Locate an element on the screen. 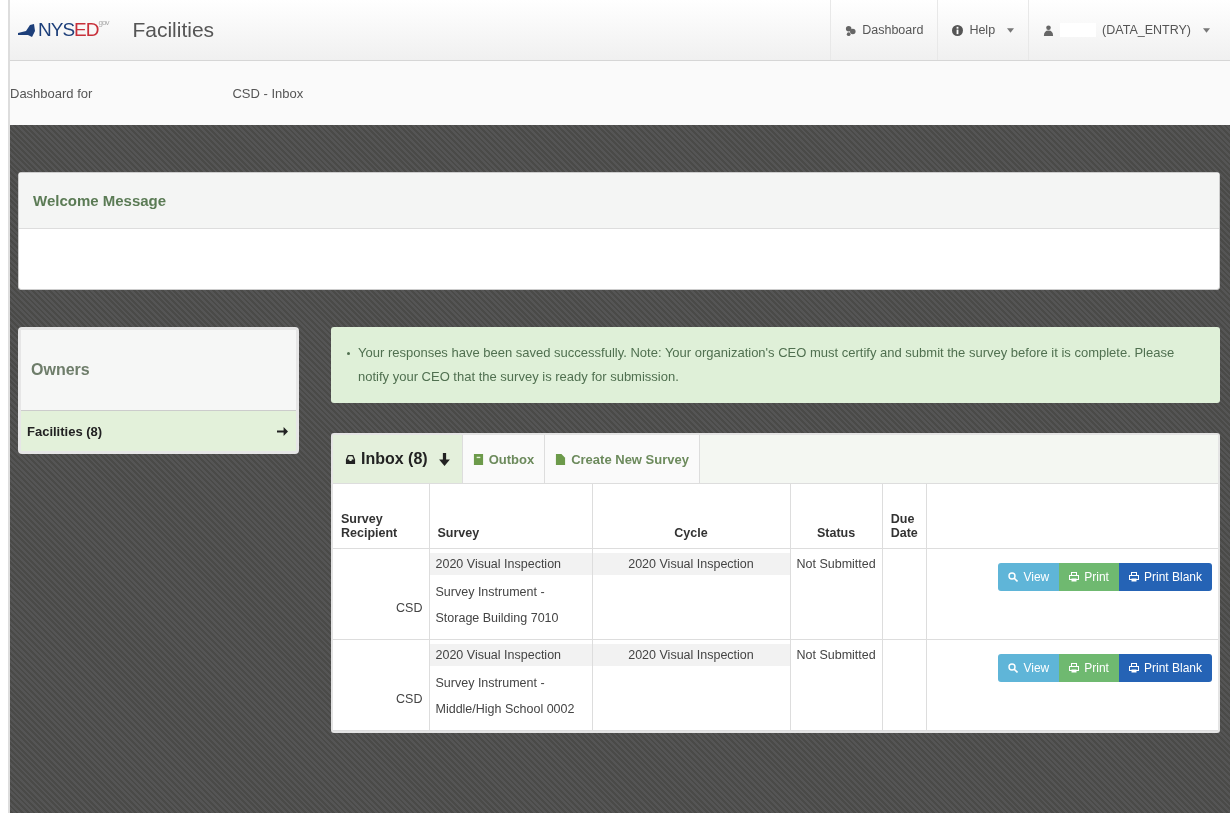  user-icon is located at coordinates (1049, 30).